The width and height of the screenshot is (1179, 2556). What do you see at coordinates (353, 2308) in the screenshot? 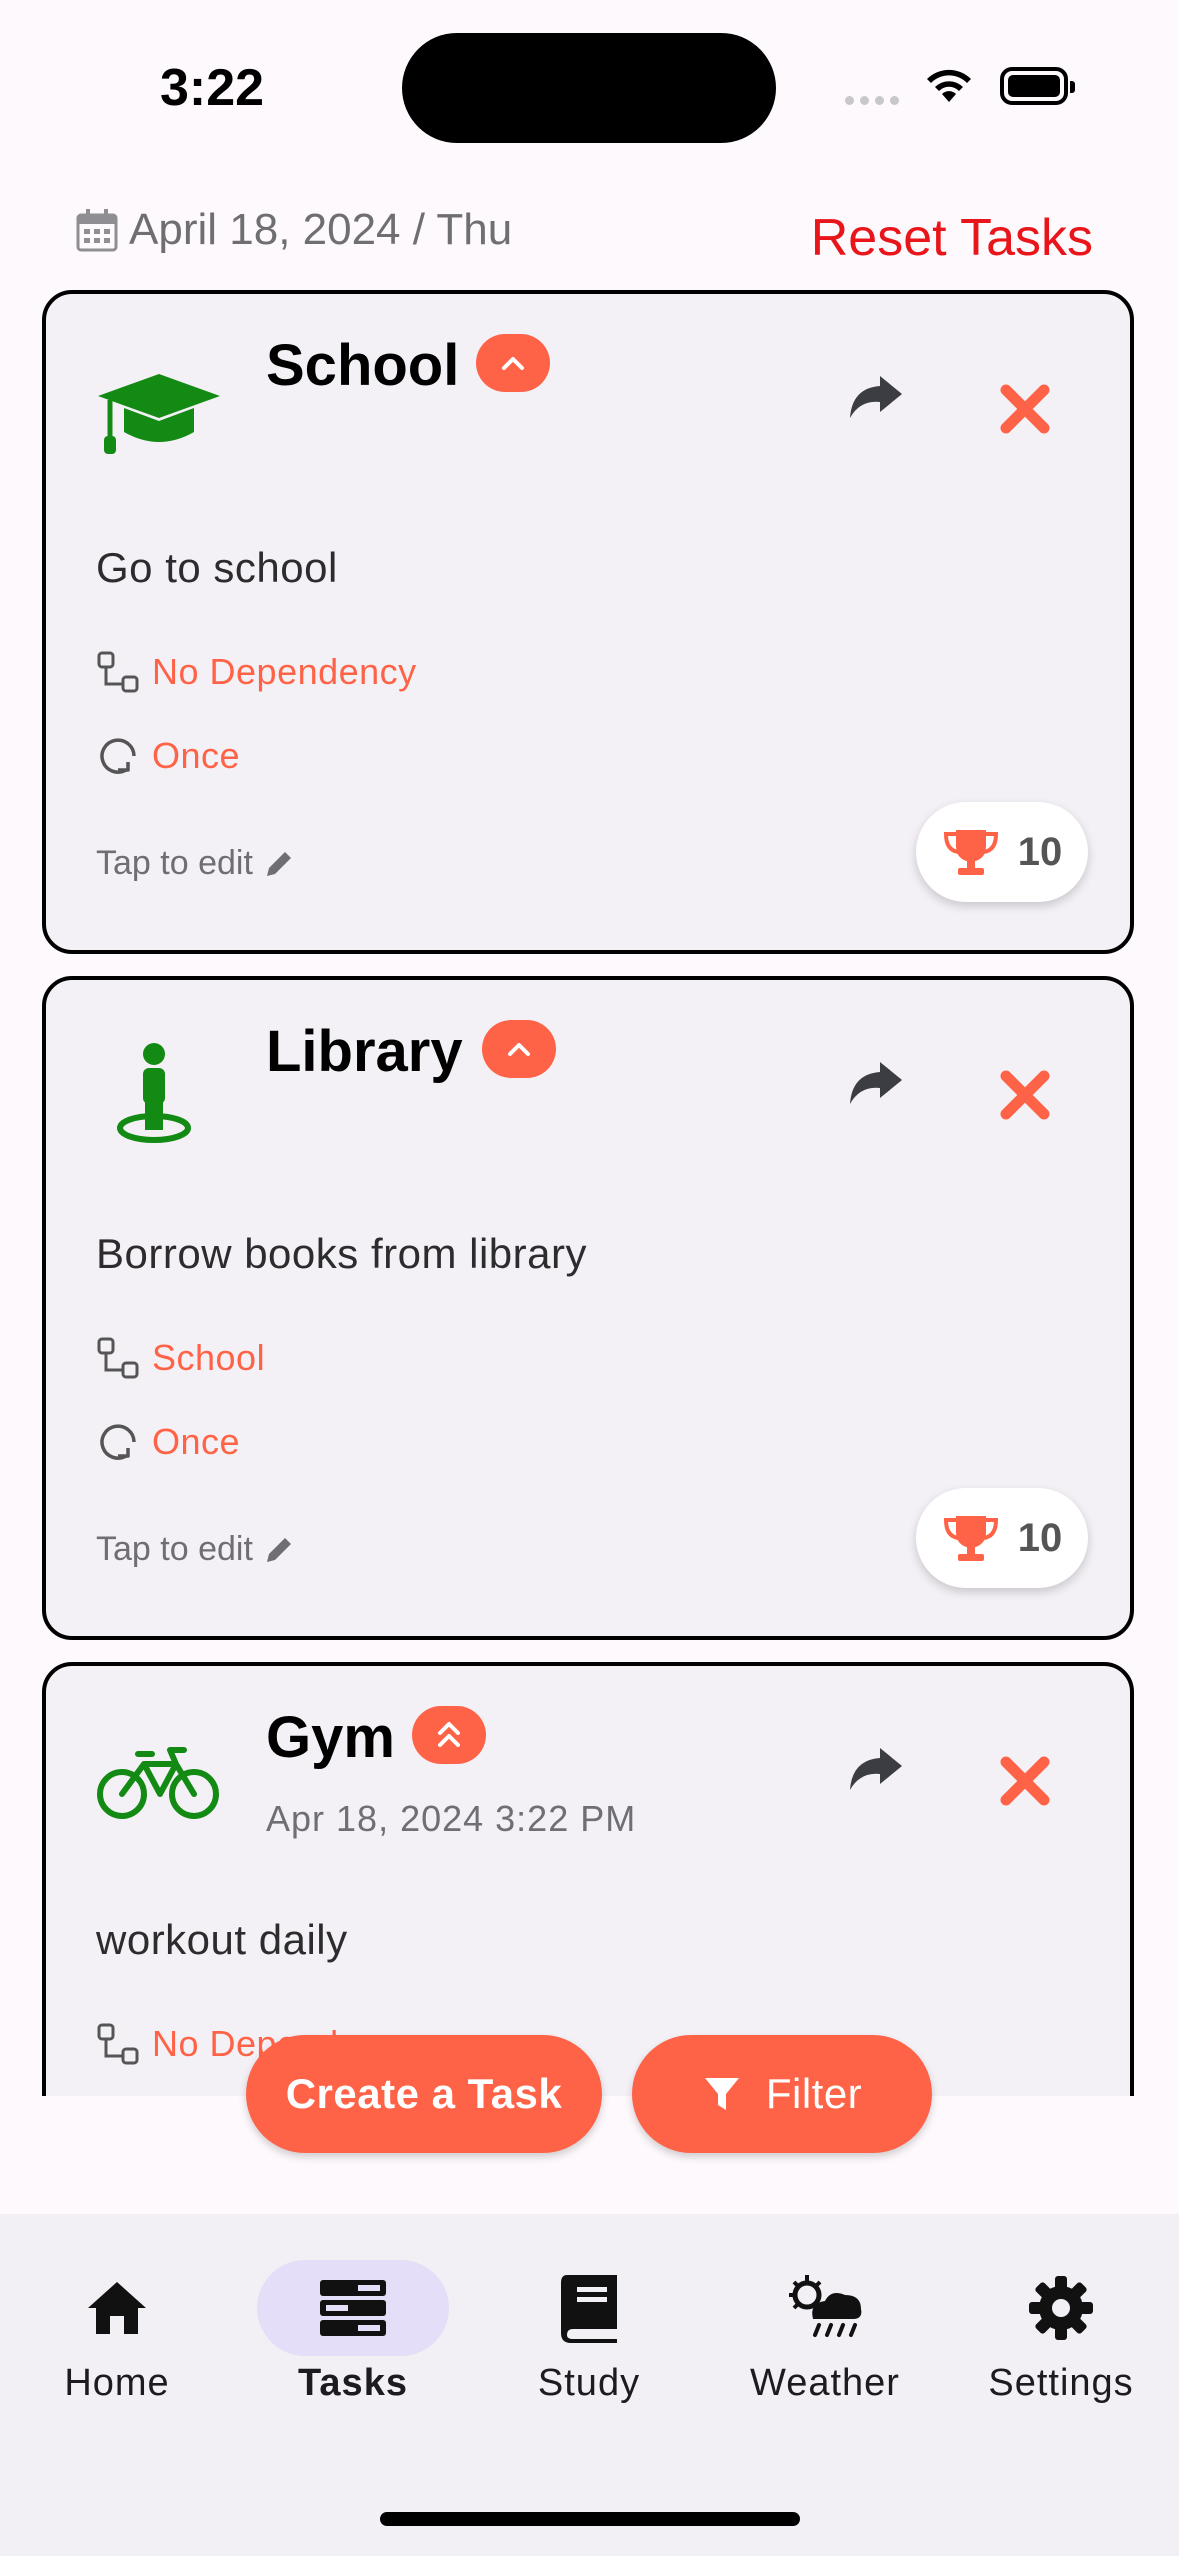
I see `tasks-icon` at bounding box center [353, 2308].